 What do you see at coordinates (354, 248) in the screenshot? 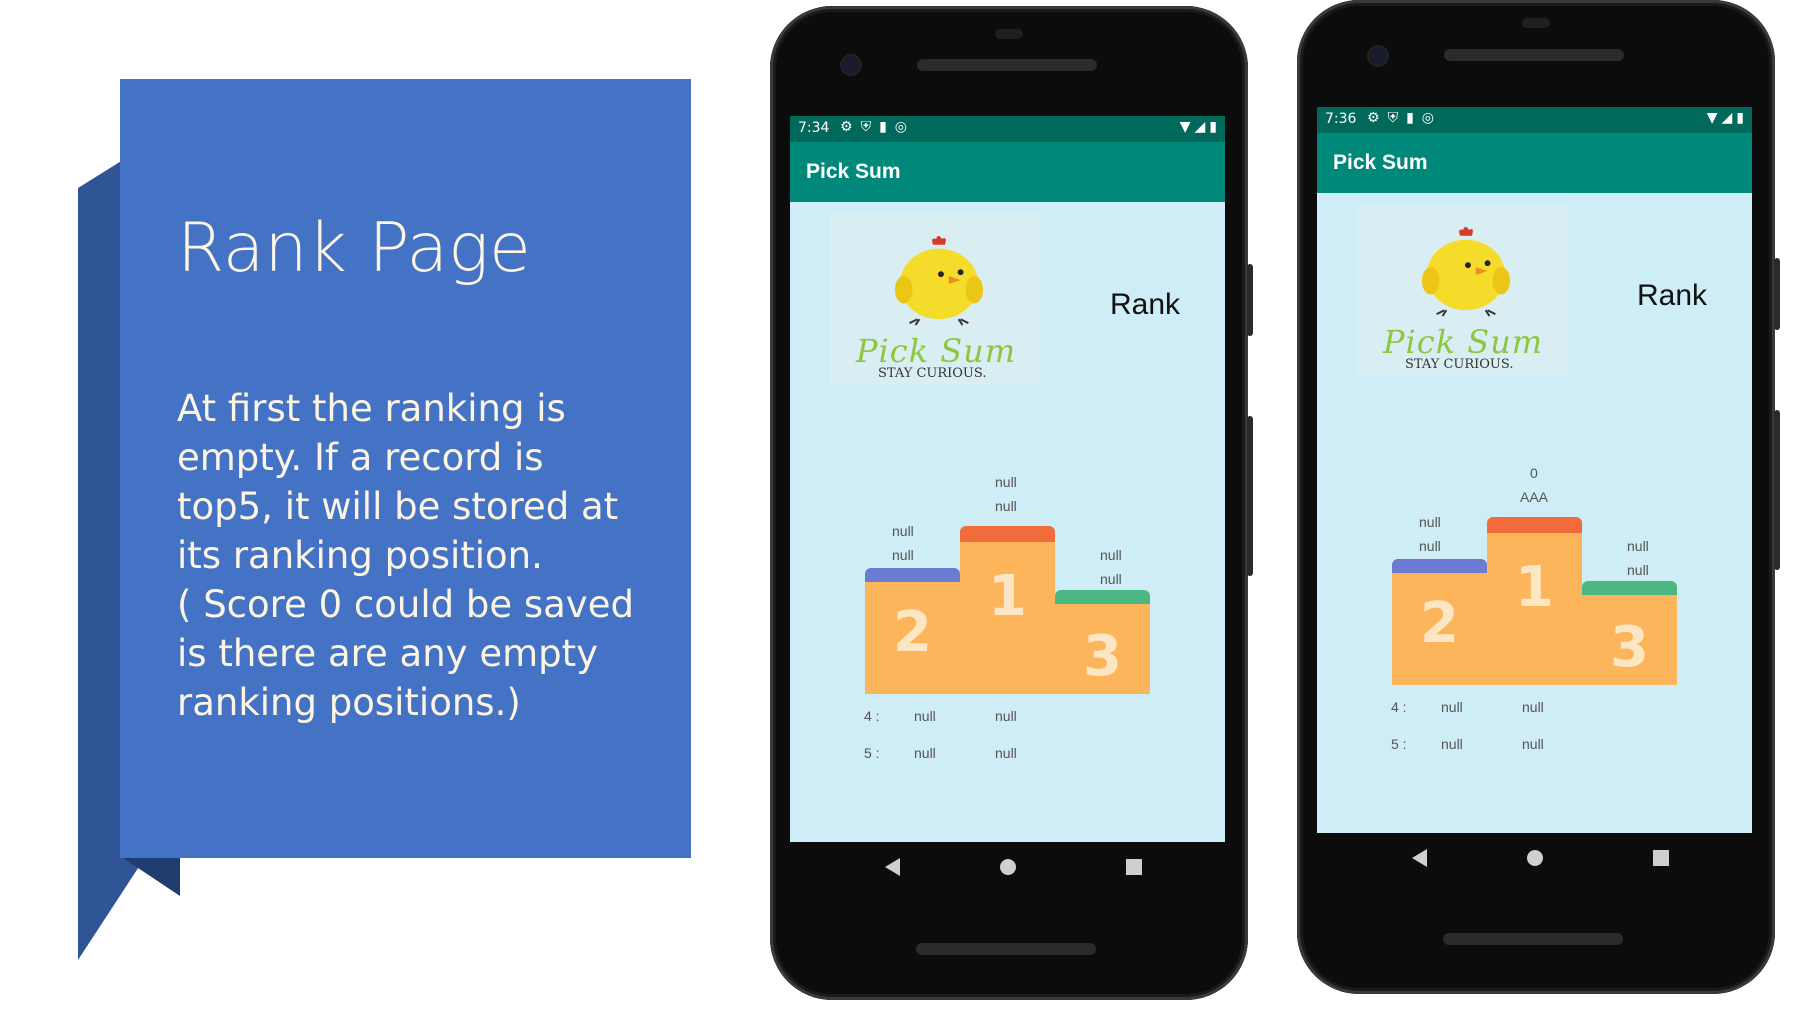
I see `slide-title: Rank Page` at bounding box center [354, 248].